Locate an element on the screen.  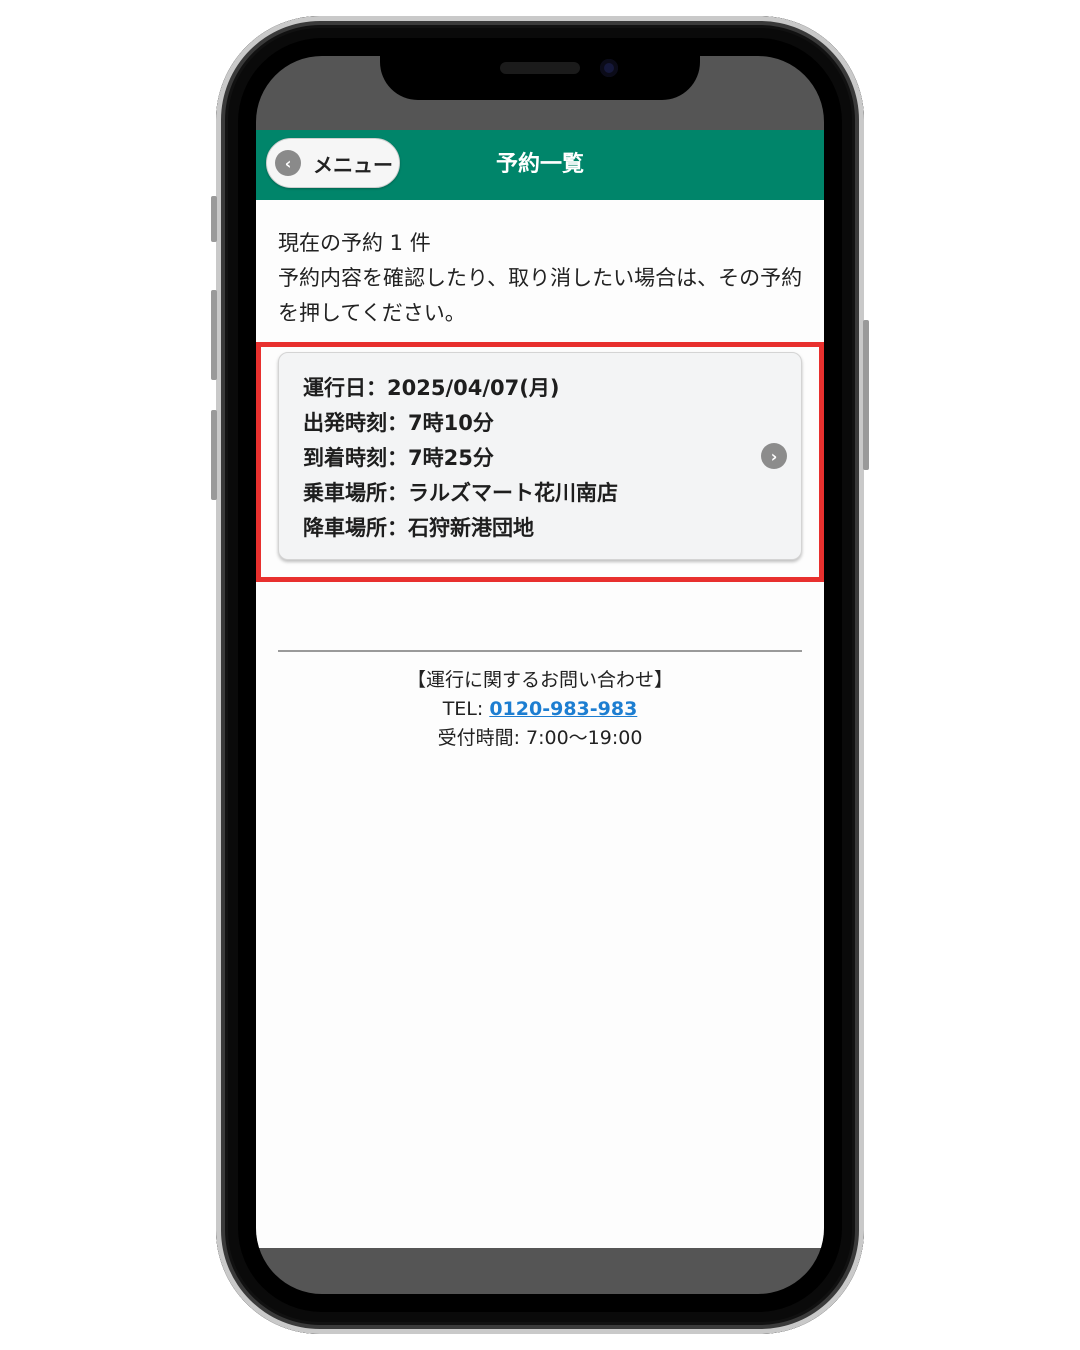
divider is located at coordinates (540, 651).